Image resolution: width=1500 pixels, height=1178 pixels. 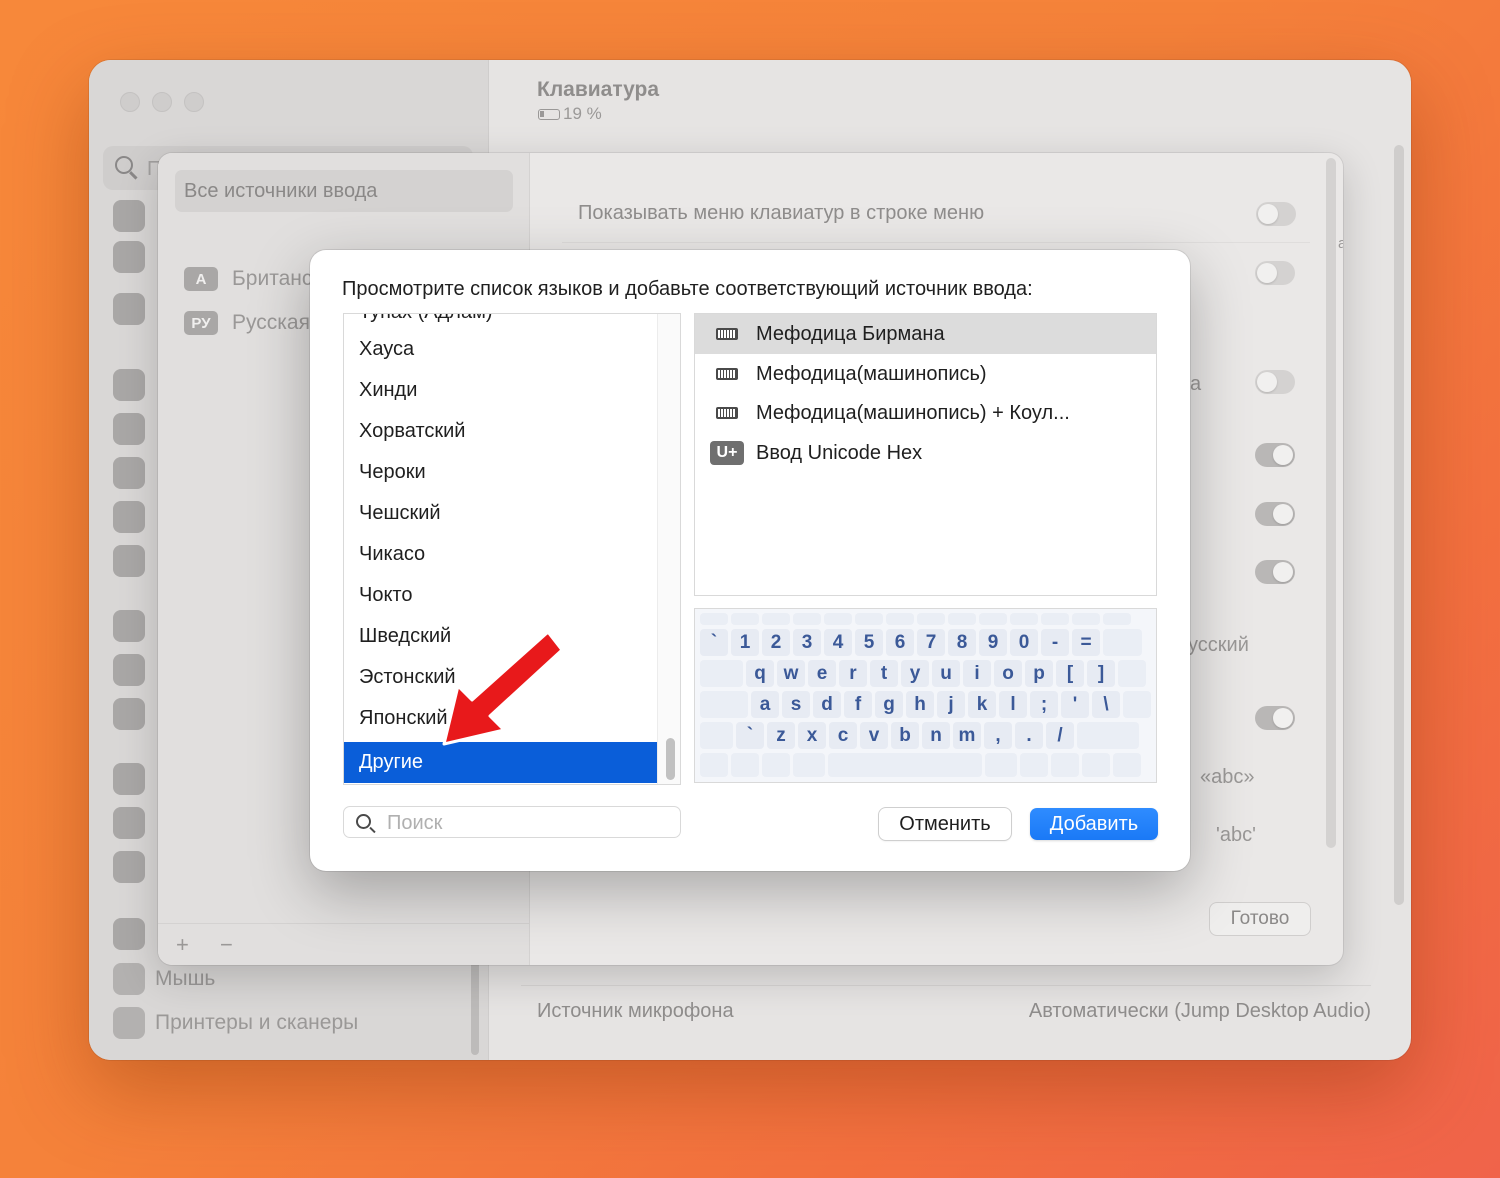 I want to click on keyboard-number-row: ` 1 2 3 4 5 6 7 8 9 0 - =, so click(x=921, y=642).